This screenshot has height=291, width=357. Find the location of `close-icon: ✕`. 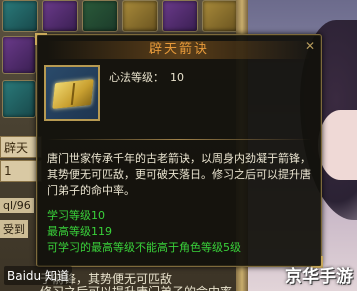

close-icon: ✕ is located at coordinates (310, 46).